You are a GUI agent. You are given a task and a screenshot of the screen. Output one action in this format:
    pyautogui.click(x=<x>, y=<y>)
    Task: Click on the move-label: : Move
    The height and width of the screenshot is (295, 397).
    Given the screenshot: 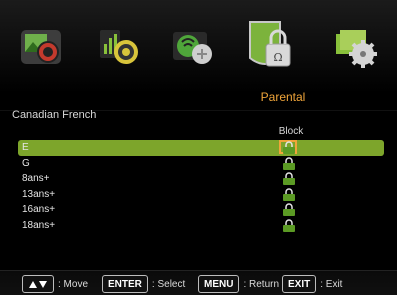 What is the action you would take?
    pyautogui.click(x=73, y=284)
    